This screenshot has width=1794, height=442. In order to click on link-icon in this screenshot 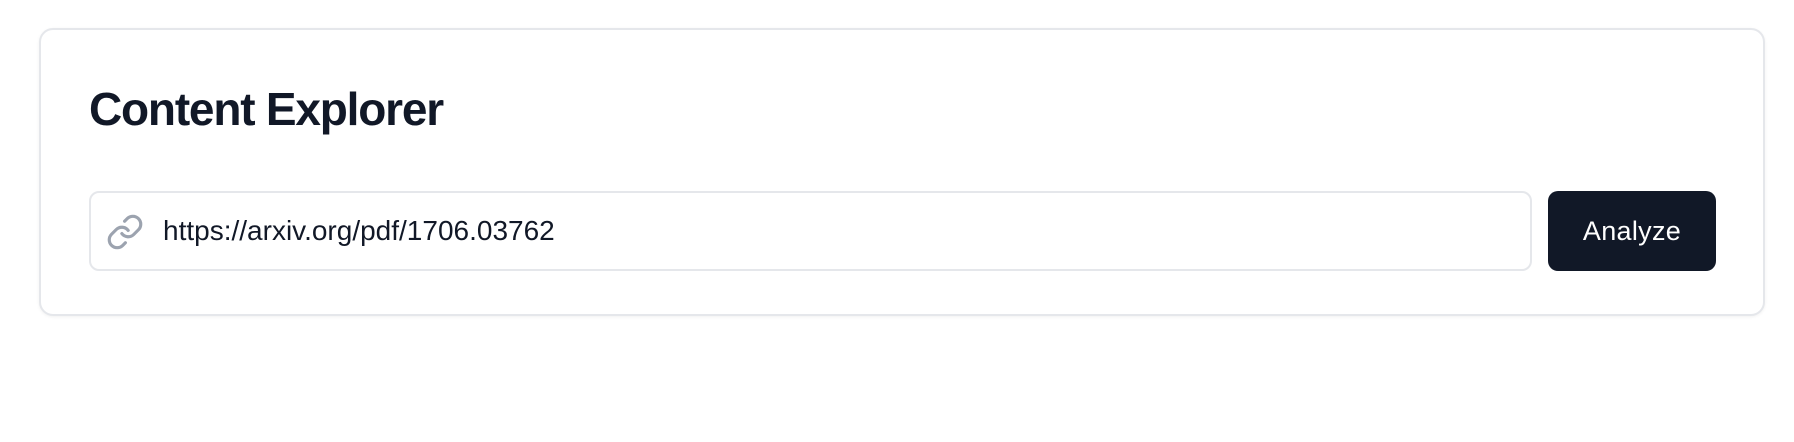, I will do `click(125, 232)`.